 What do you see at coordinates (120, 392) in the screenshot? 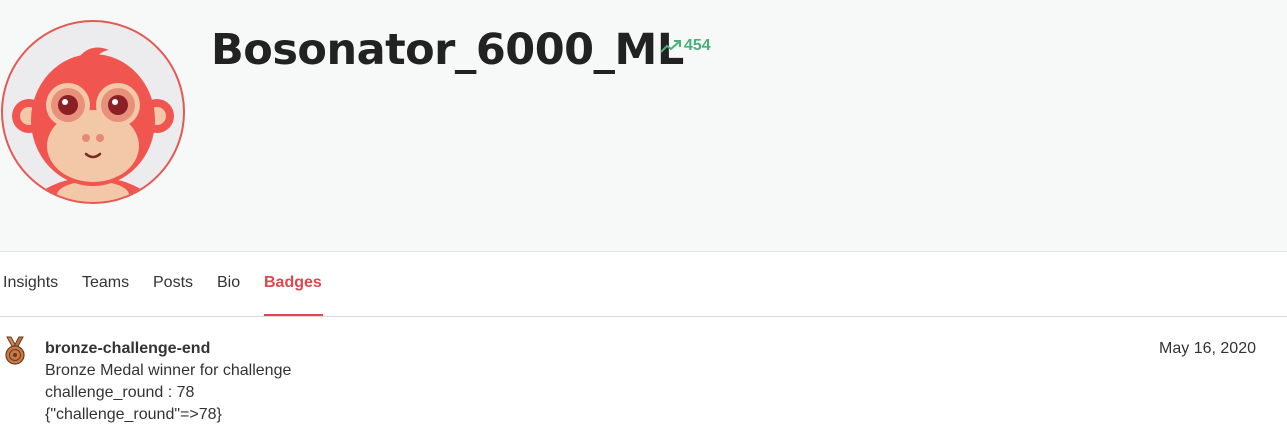
I see `badge-detail: challenge_round : 78` at bounding box center [120, 392].